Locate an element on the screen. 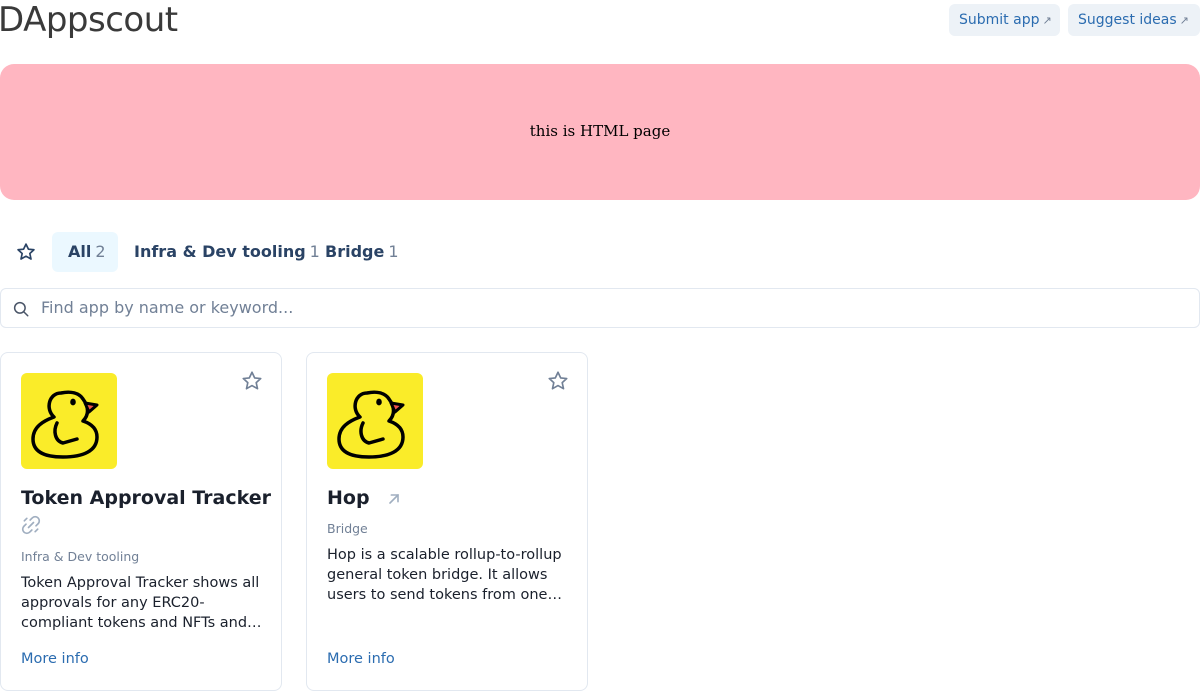  tab-label: Bridge is located at coordinates (355, 251).